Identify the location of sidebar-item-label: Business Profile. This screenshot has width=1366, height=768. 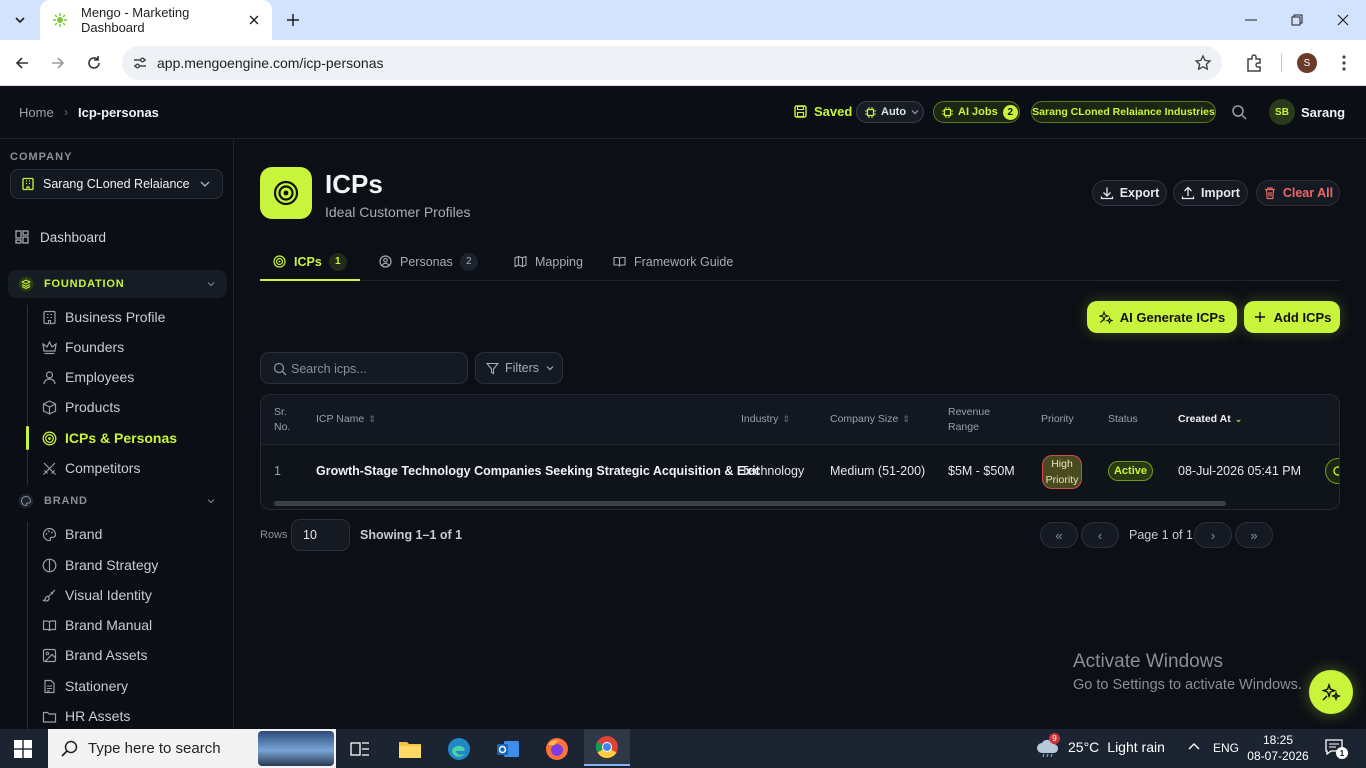
(115, 317).